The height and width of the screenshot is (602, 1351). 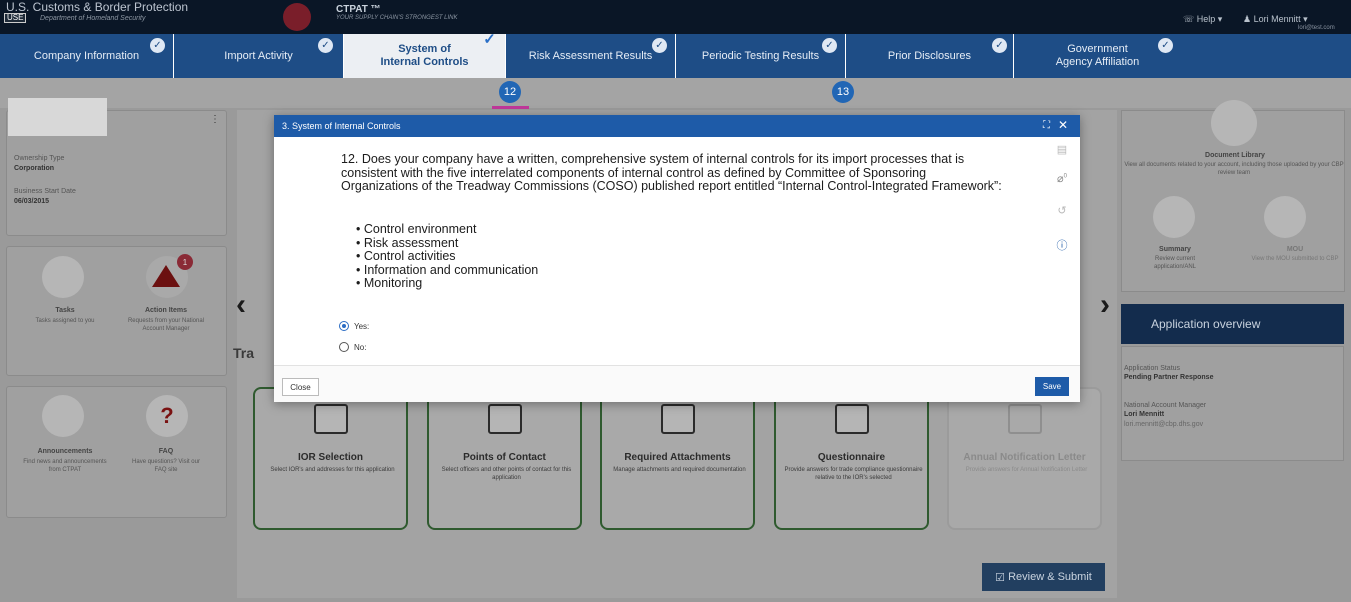 What do you see at coordinates (397, 18) in the screenshot?
I see `program-tagline: YOUR SUPPLY CHAIN'S STRONGEST LINK` at bounding box center [397, 18].